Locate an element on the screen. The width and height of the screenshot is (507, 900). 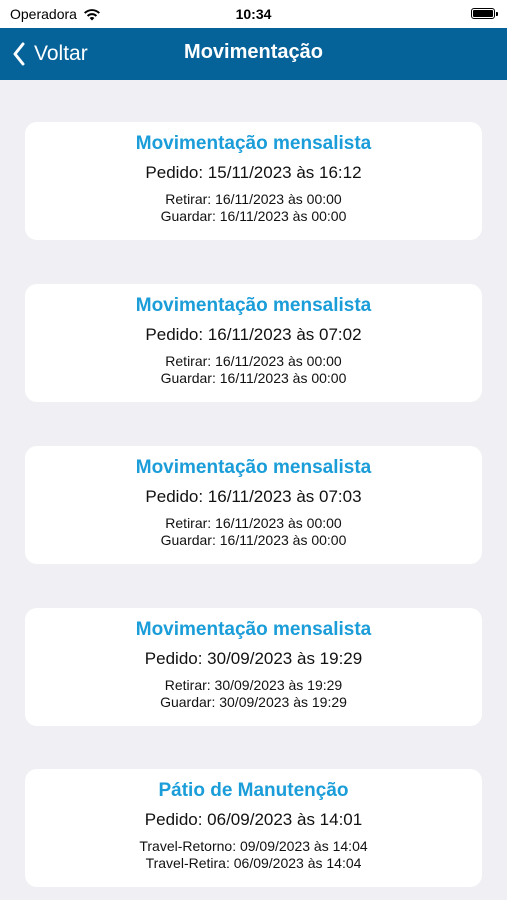
card-detail-line: Guardar: 30/09/2023 às 19:29 is located at coordinates (253, 702).